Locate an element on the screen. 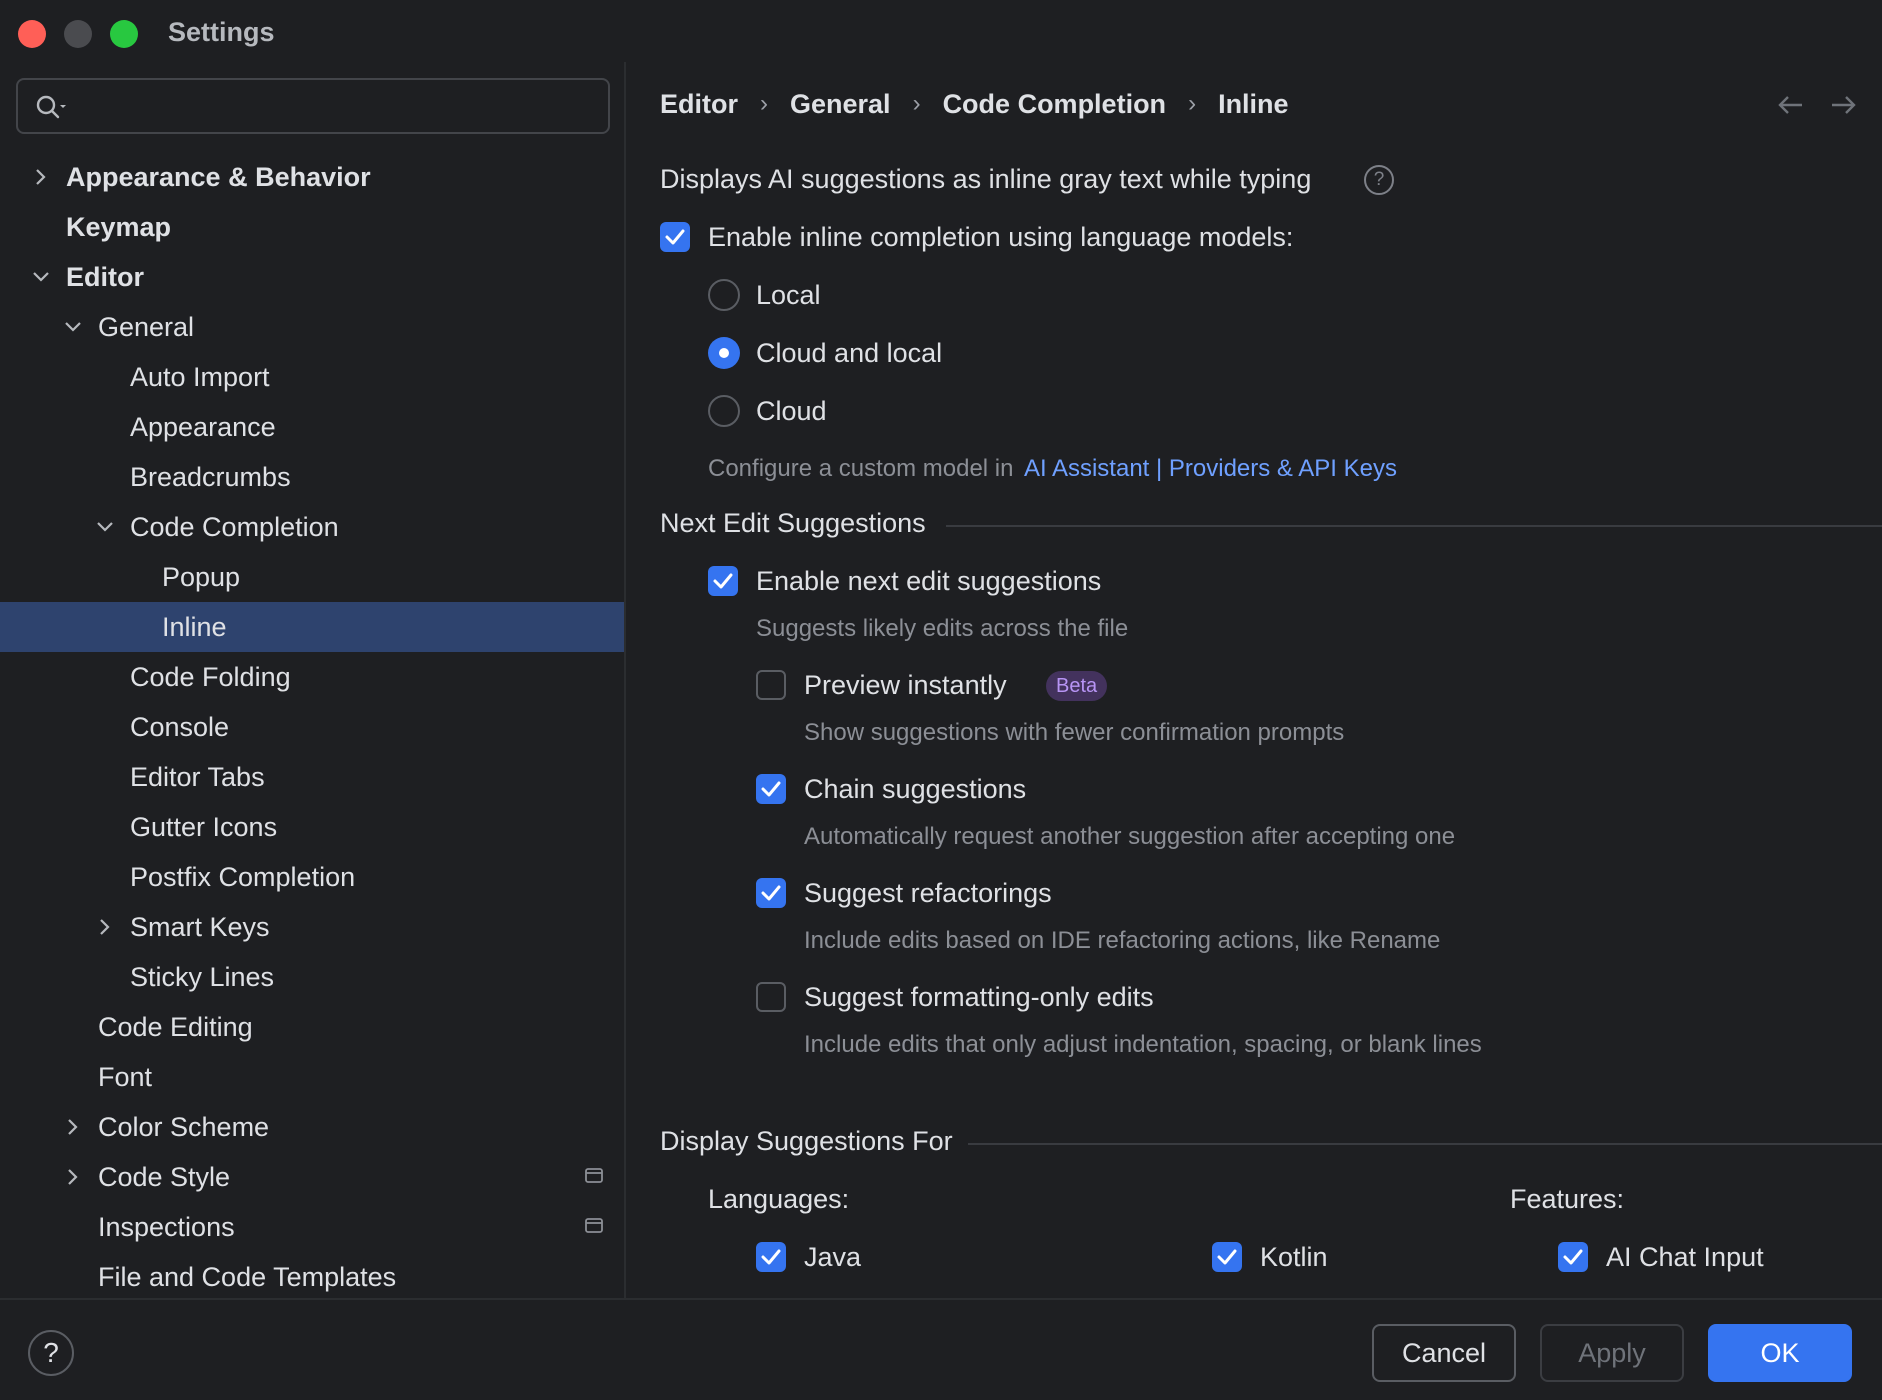 The width and height of the screenshot is (1882, 1400). java-checkbox is located at coordinates (771, 1257).